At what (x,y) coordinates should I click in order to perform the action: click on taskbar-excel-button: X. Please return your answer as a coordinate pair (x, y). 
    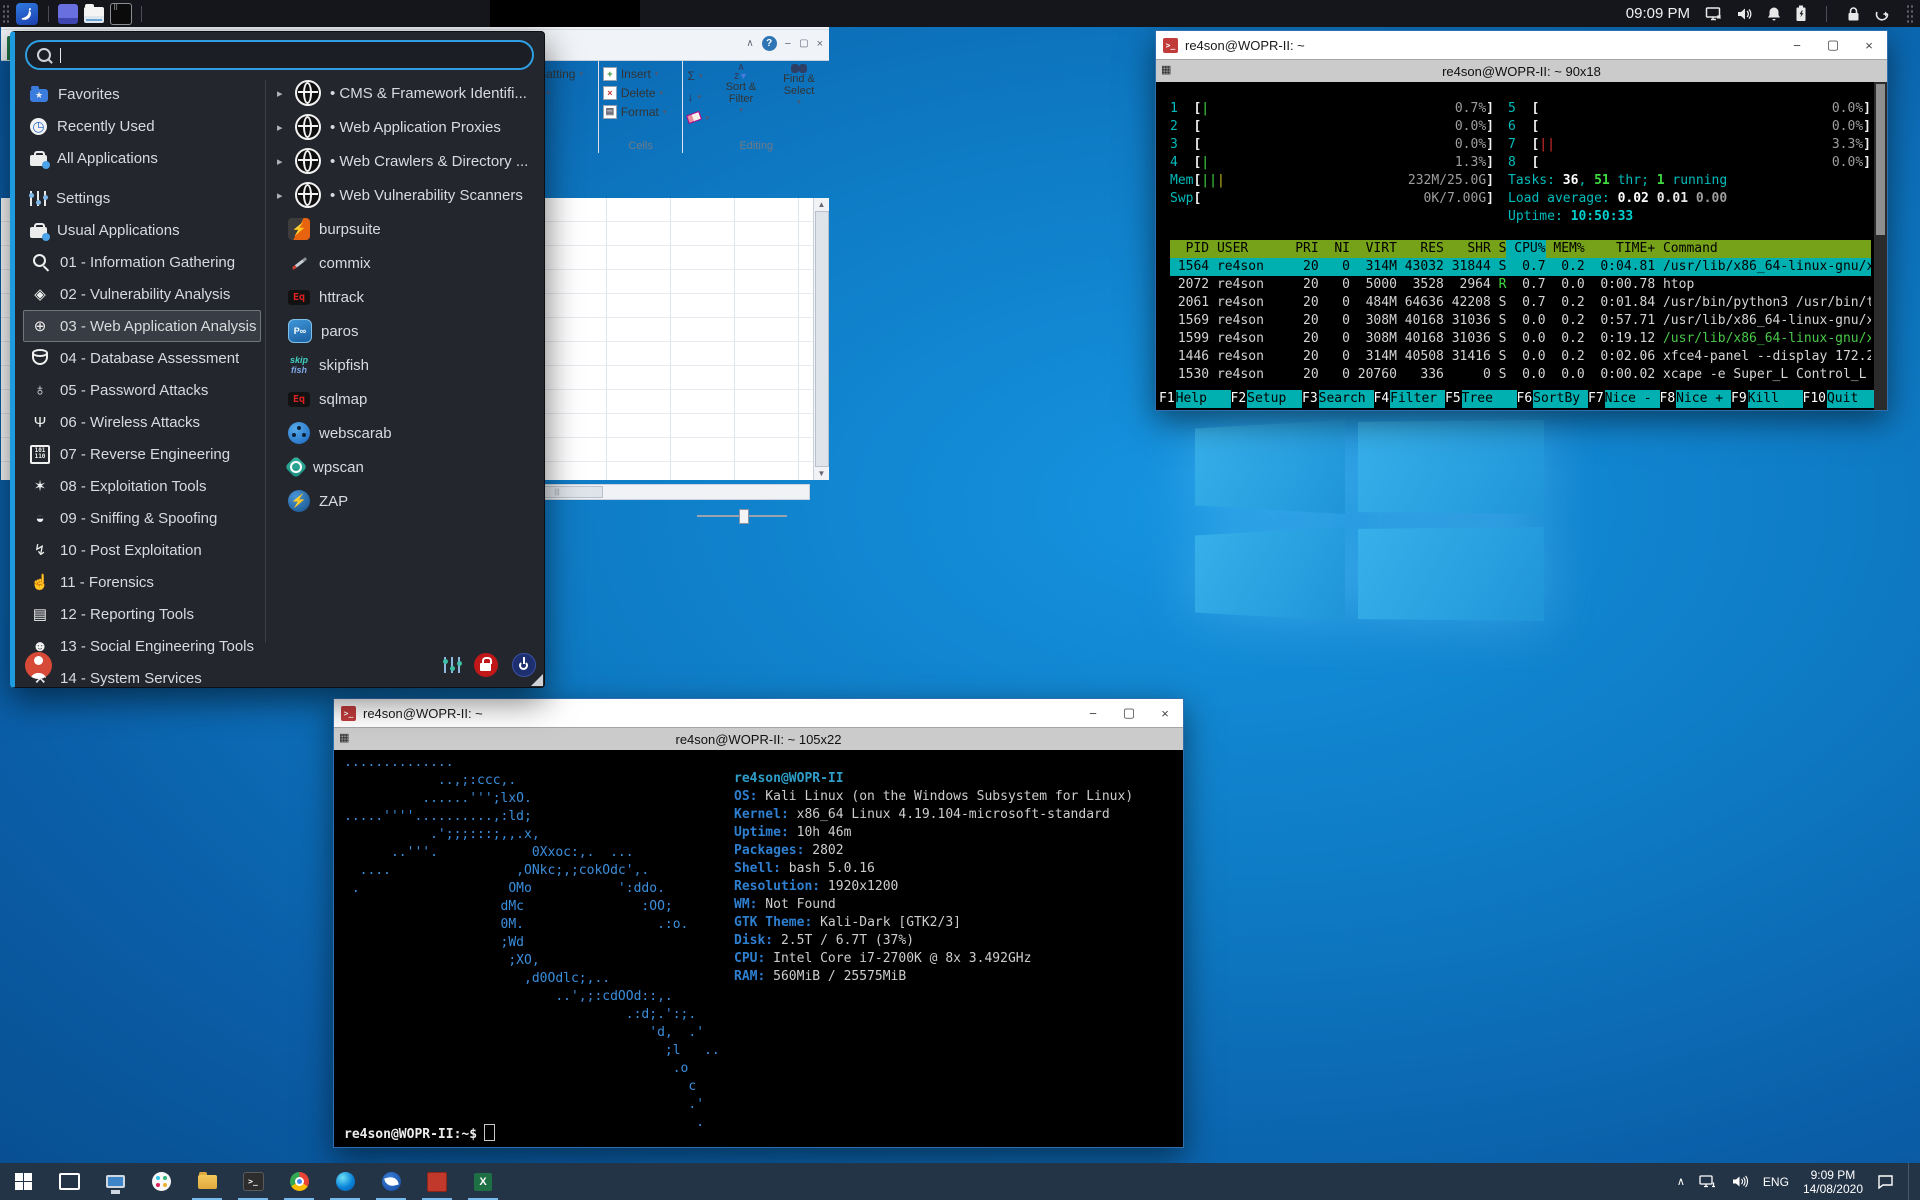
    Looking at the image, I should click on (483, 1181).